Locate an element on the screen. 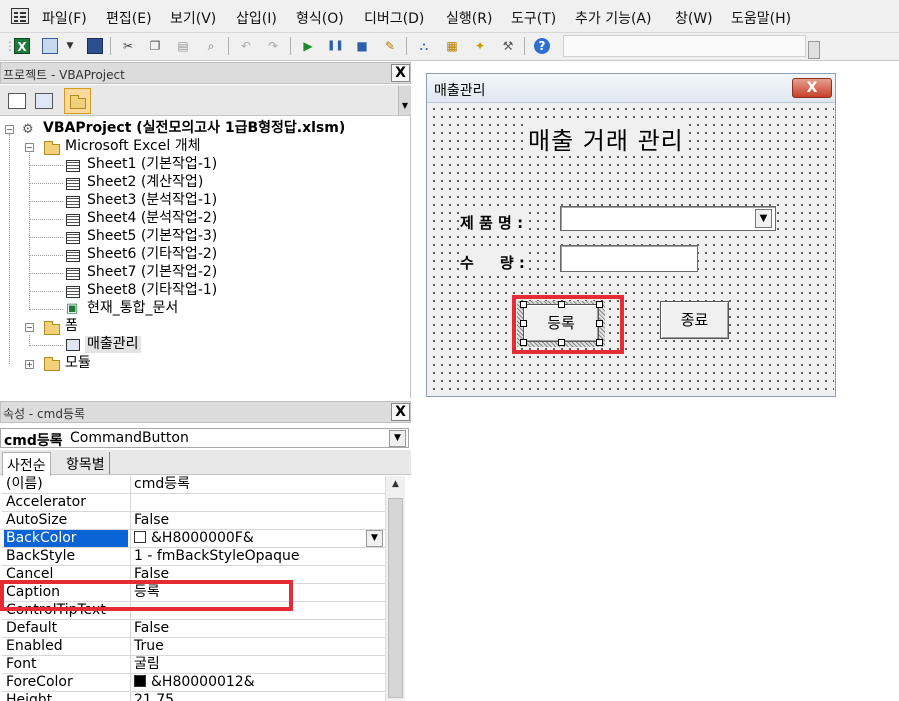  tab-alphabetic: 사전순 is located at coordinates (26, 464).